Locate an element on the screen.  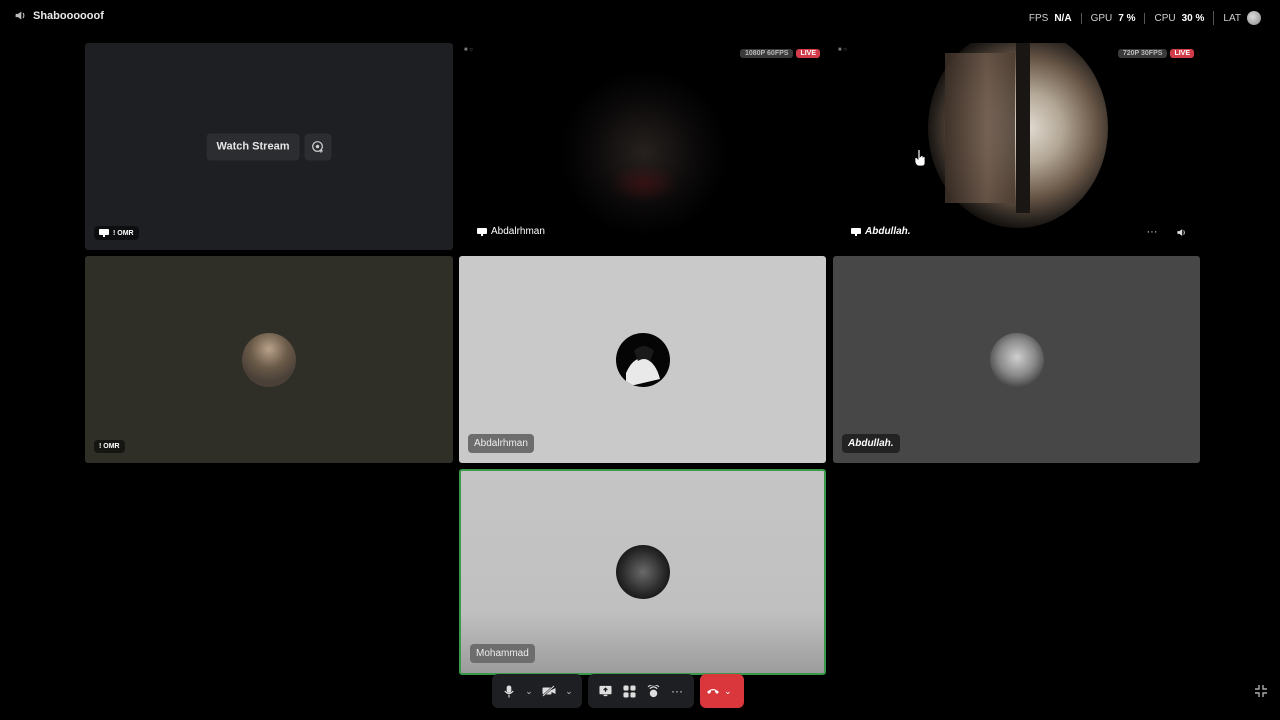
microphone-icon is located at coordinates (509, 691).